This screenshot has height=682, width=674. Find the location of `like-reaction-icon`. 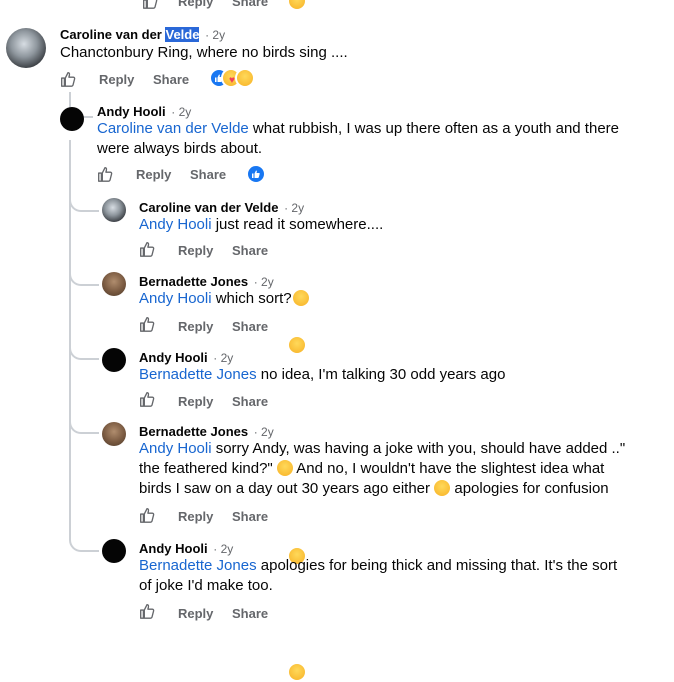

like-reaction-icon is located at coordinates (256, 174).